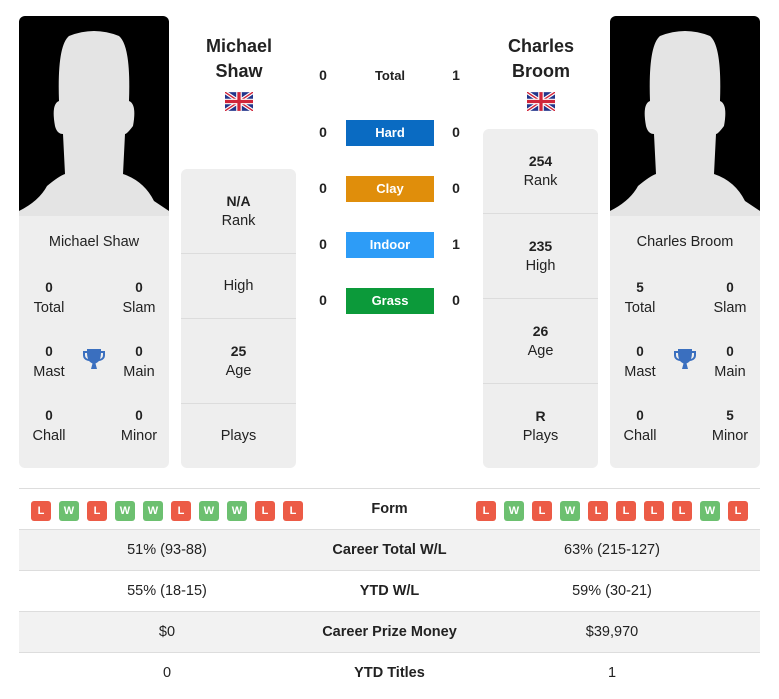  I want to click on player2-photo, so click(685, 116).